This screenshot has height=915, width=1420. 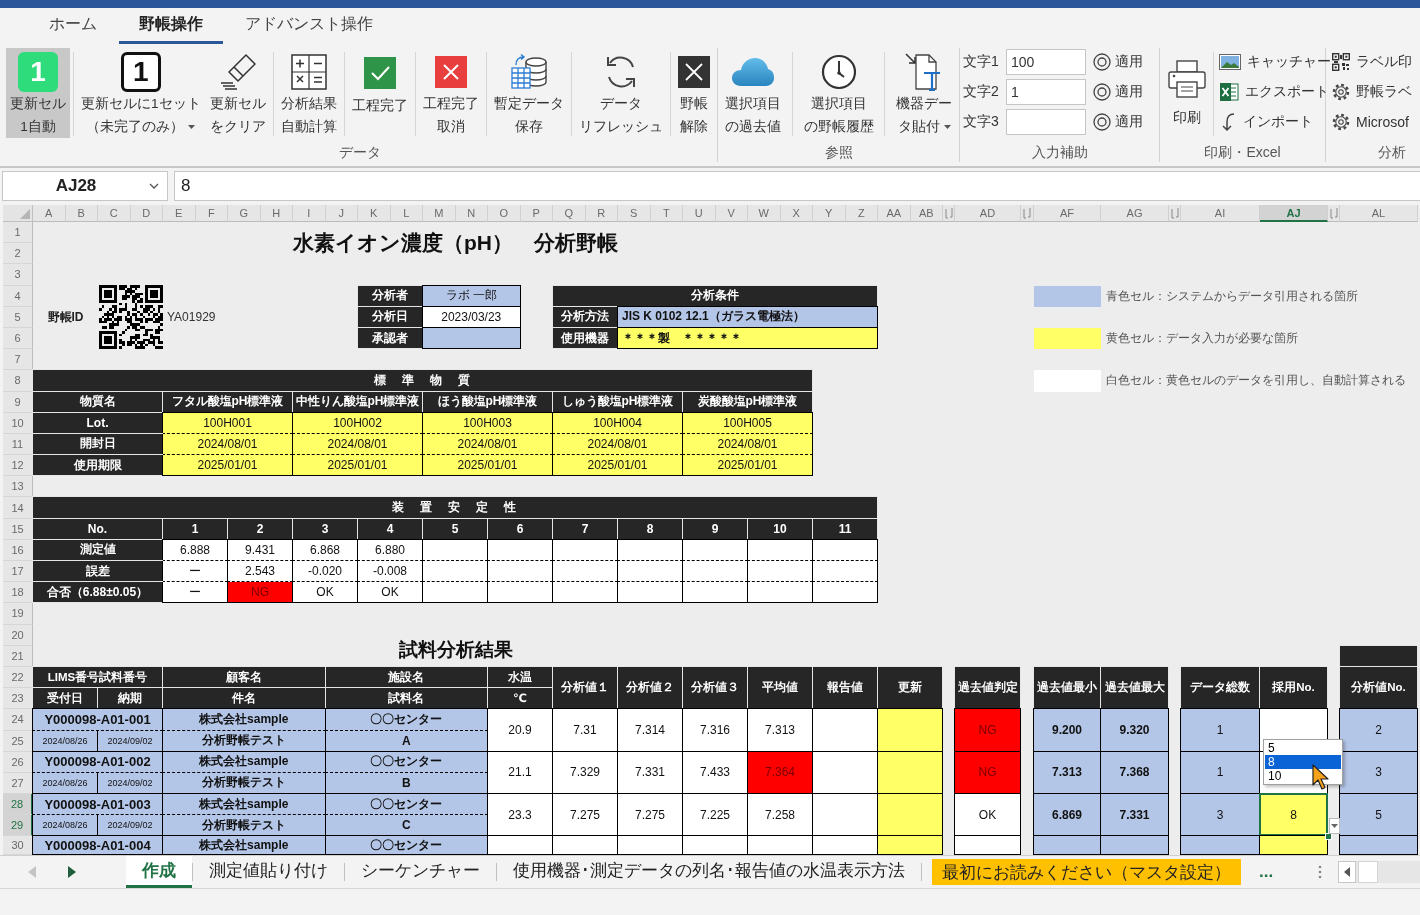 What do you see at coordinates (18, 466) in the screenshot?
I see `row-number: 12` at bounding box center [18, 466].